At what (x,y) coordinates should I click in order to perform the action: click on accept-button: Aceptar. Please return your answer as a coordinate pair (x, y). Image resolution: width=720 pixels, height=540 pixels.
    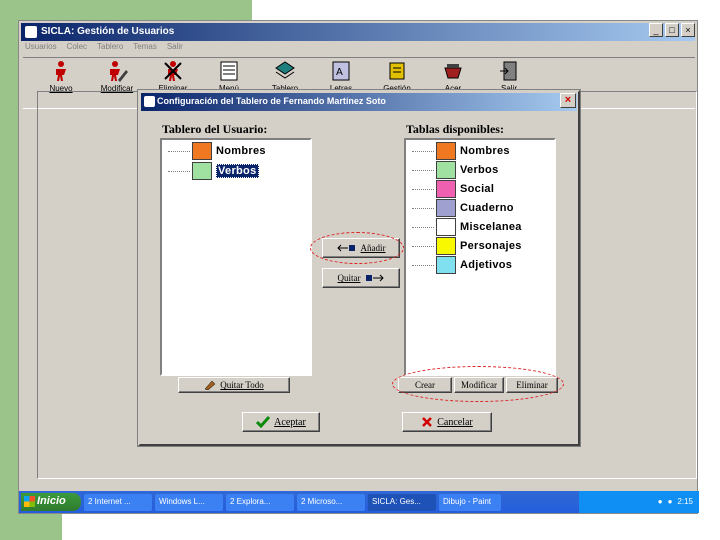
    Looking at the image, I should click on (281, 422).